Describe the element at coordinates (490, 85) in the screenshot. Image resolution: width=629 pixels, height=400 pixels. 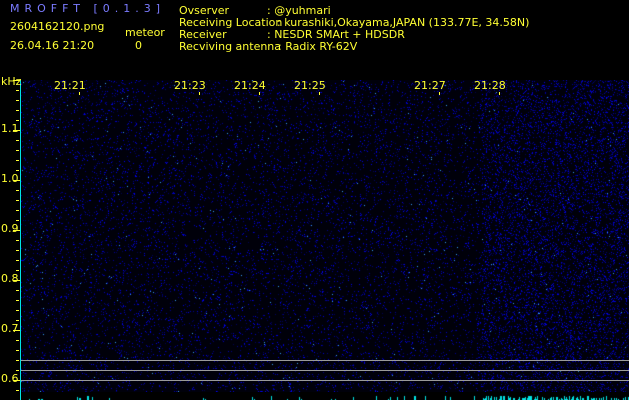
I see `time-label: 21:28` at that location.